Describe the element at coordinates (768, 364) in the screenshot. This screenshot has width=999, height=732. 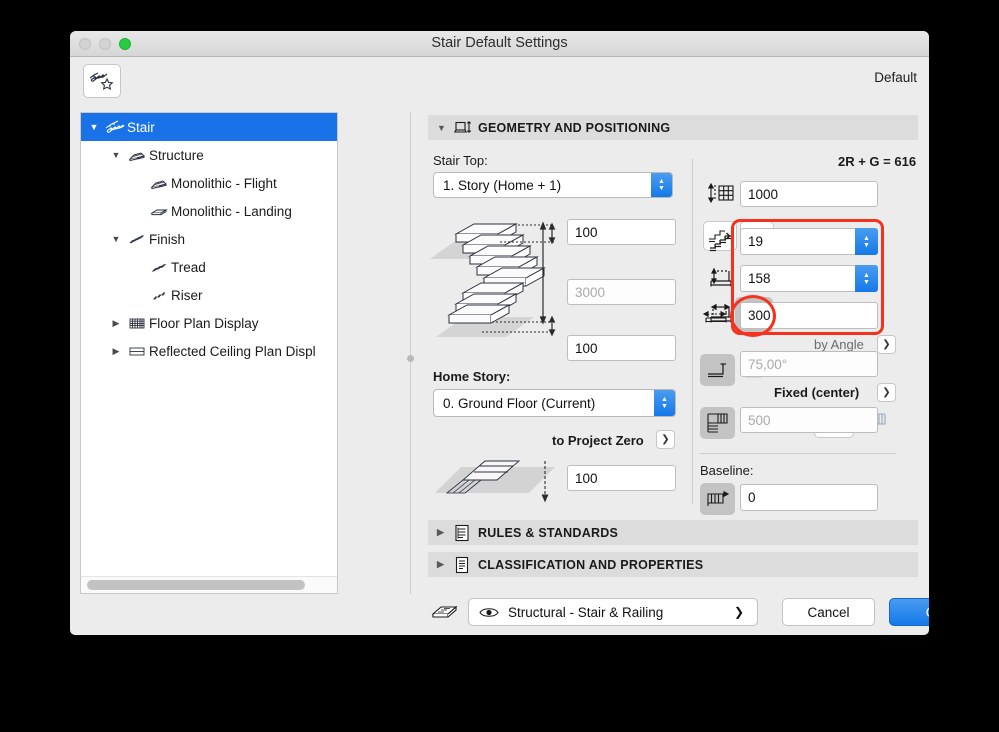
I see `angle-value: 75,00°` at that location.